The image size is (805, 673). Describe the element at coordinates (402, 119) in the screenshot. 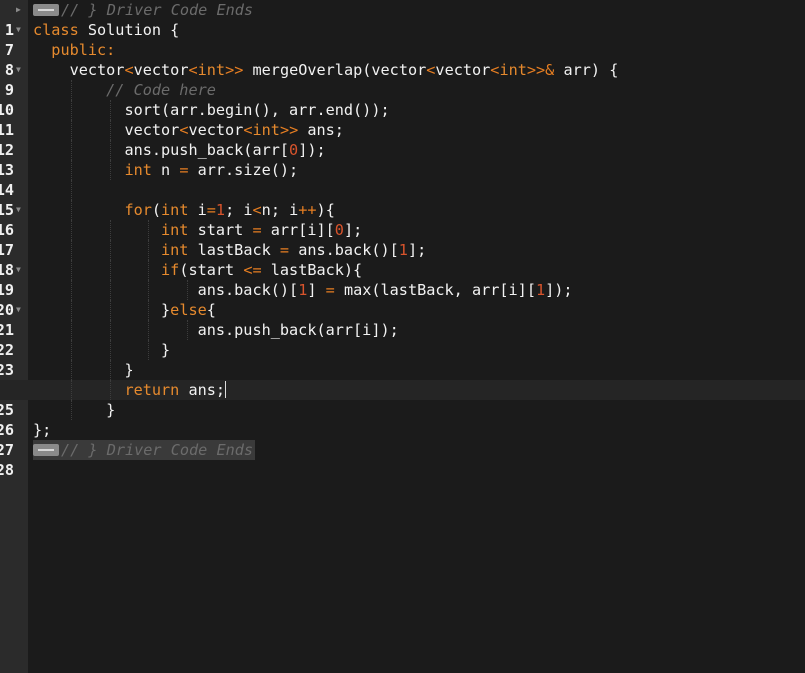

I see `code-line-11: 11 sort(arr.begin(), arr.end());` at that location.